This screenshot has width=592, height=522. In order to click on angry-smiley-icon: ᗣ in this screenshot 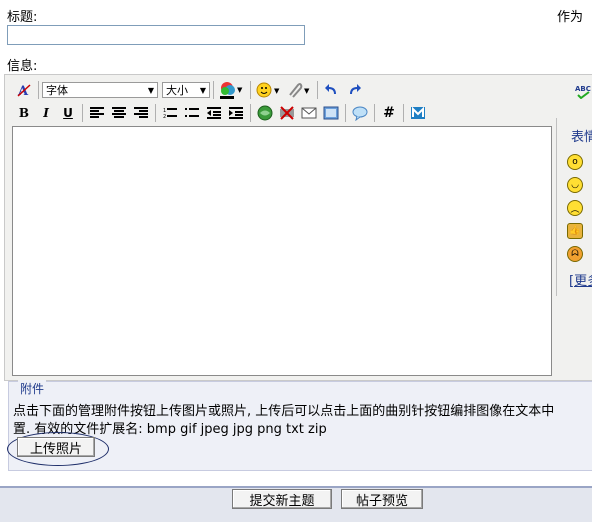, I will do `click(575, 254)`.